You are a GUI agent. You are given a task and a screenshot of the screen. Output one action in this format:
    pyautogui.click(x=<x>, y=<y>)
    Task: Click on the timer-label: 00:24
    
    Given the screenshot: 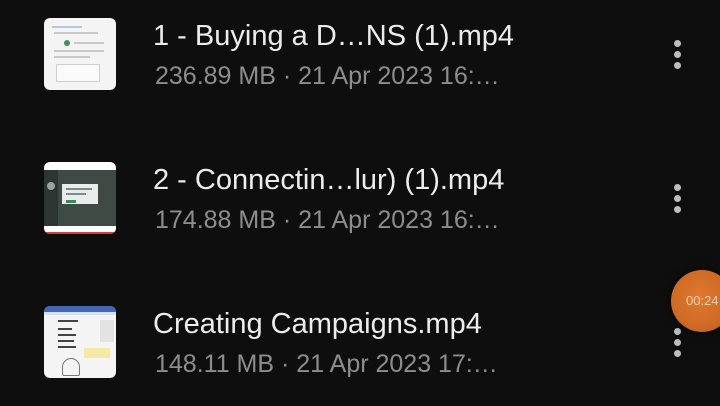 What is the action you would take?
    pyautogui.click(x=702, y=300)
    